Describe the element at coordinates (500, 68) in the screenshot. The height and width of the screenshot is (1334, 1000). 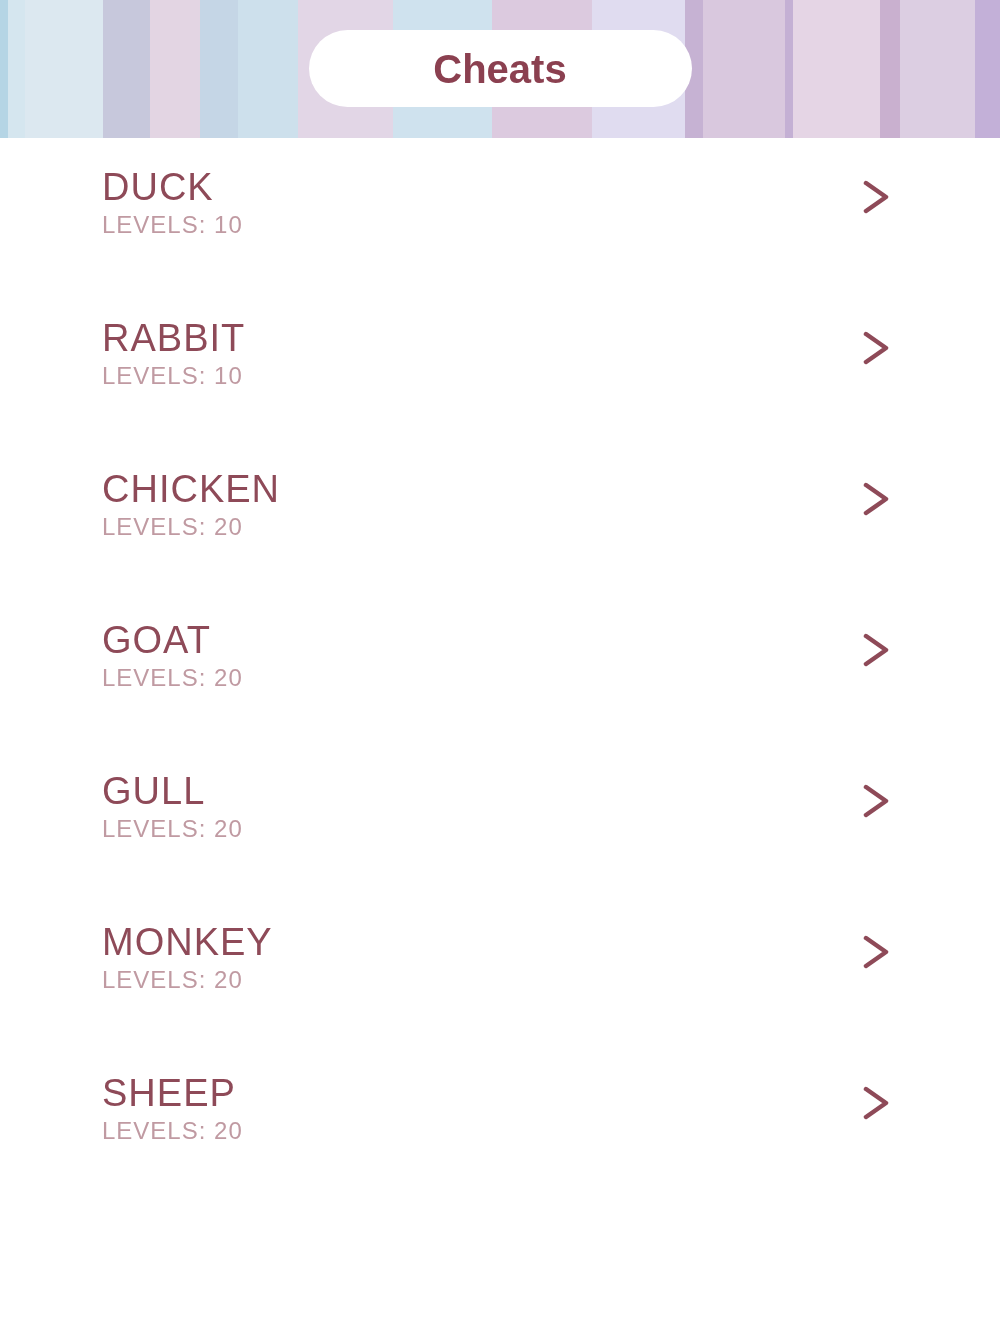
I see `title-pill: Cheats` at that location.